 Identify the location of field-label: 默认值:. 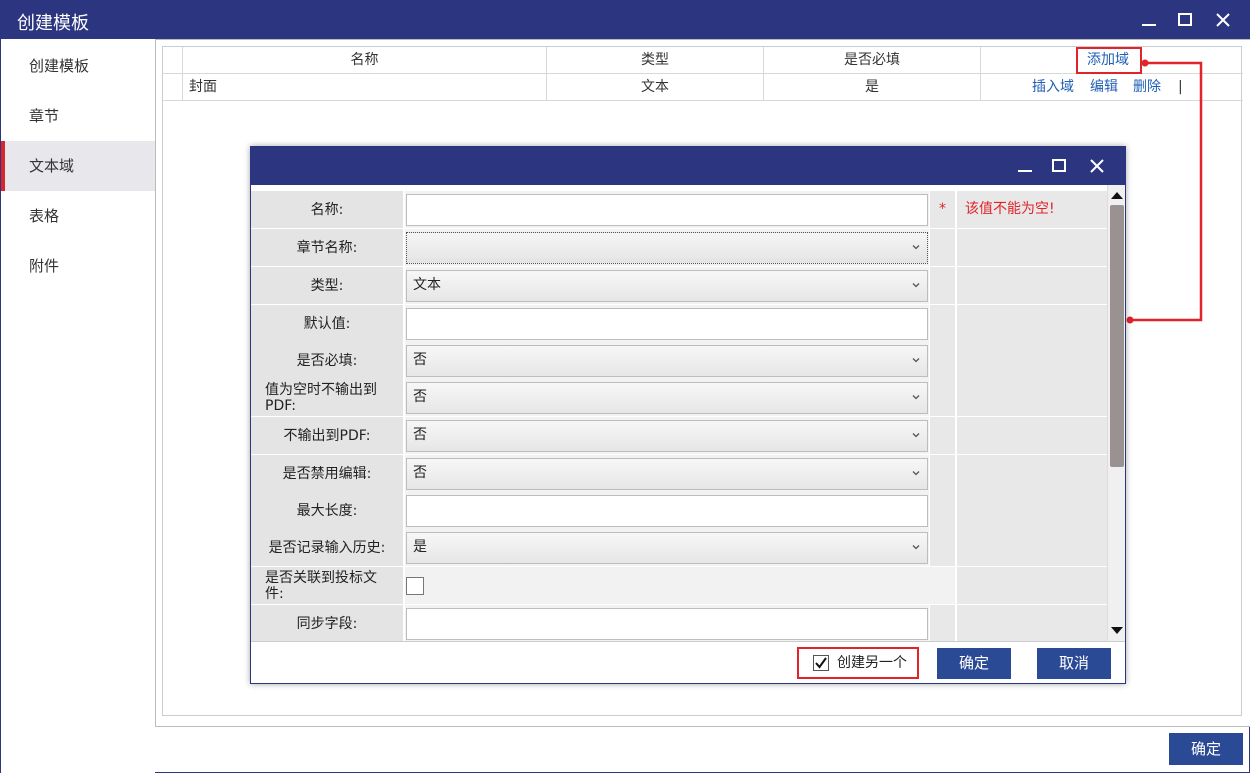
(327, 323).